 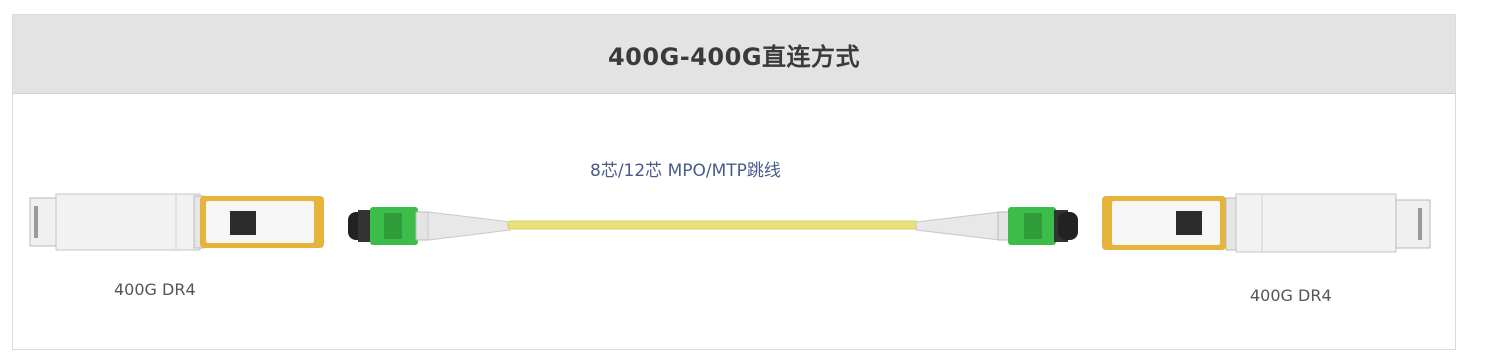 What do you see at coordinates (996, 226) in the screenshot?
I see `right-mpo-connector` at bounding box center [996, 226].